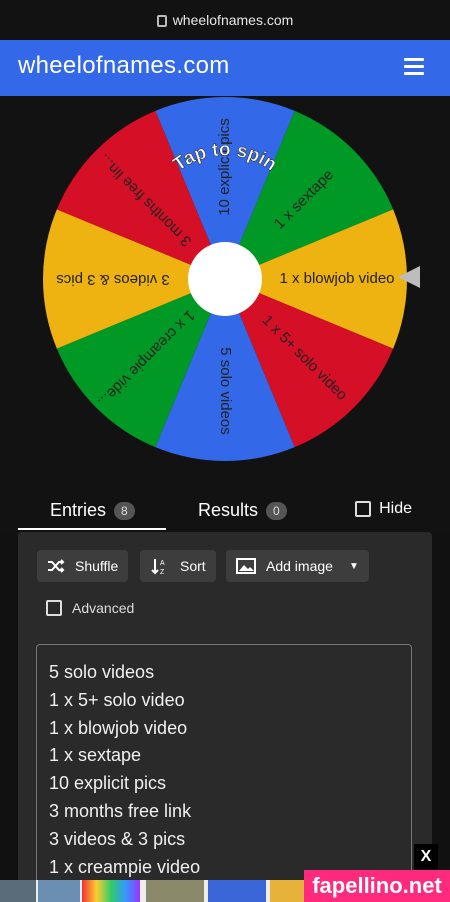  I want to click on add-image-button: Add image ▼, so click(297, 566).